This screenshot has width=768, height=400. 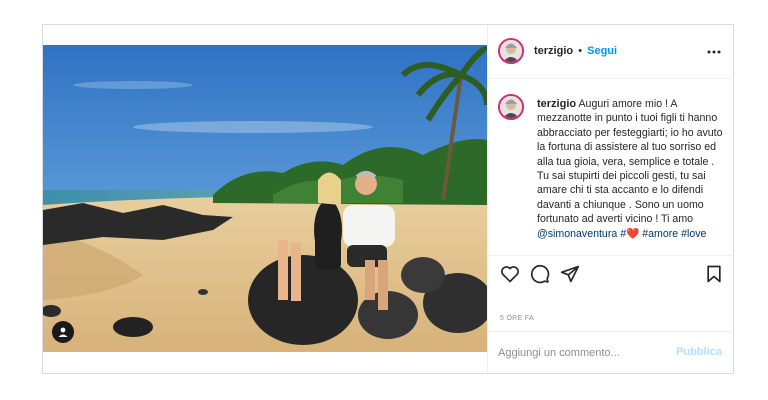 I want to click on user-tag-glyph, so click(x=63, y=332).